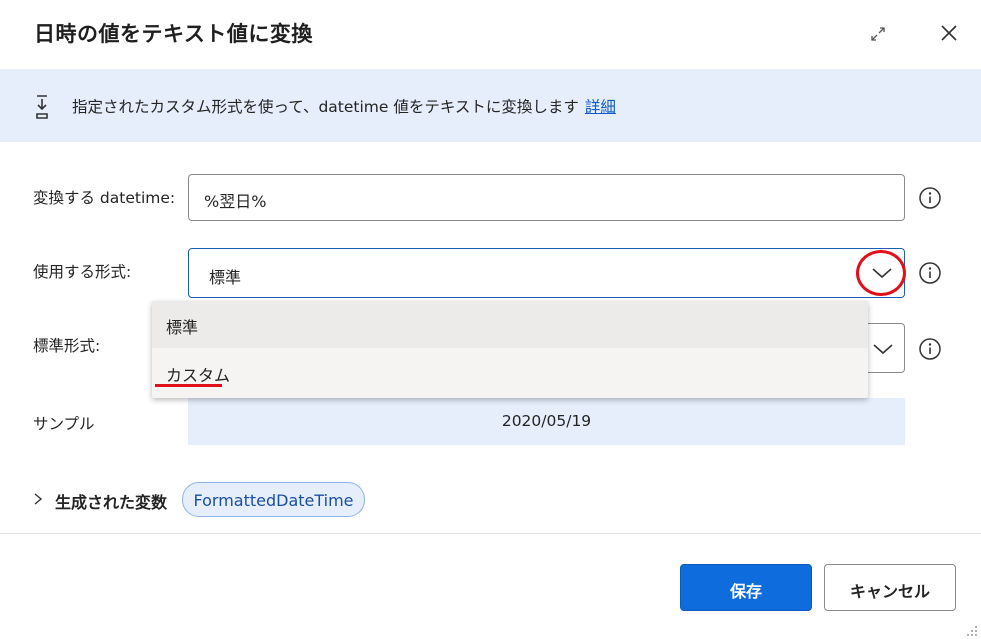 The width and height of the screenshot is (981, 639). I want to click on save-button: 保存, so click(746, 587).